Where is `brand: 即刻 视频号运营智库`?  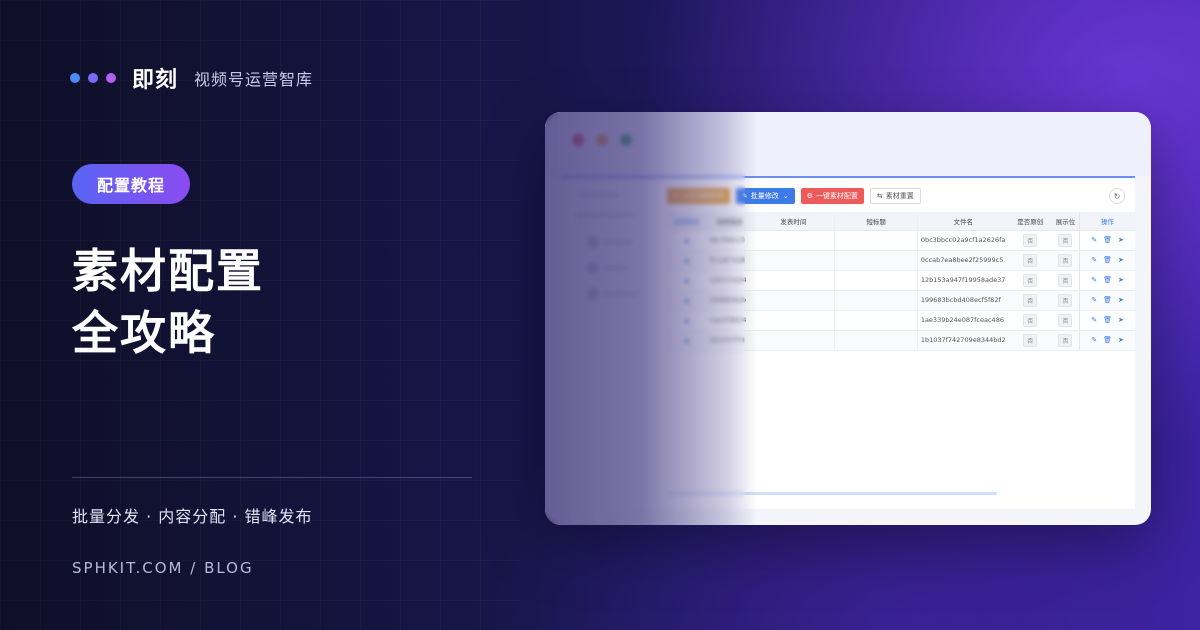
brand: 即刻 视频号运营智库 is located at coordinates (191, 78).